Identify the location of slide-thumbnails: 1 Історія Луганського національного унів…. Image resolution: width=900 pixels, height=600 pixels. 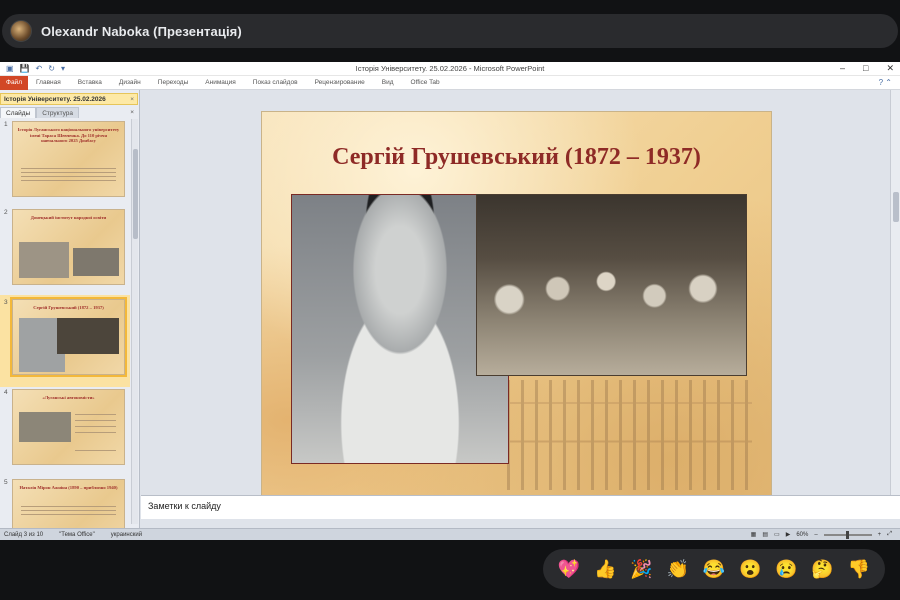
(65, 323).